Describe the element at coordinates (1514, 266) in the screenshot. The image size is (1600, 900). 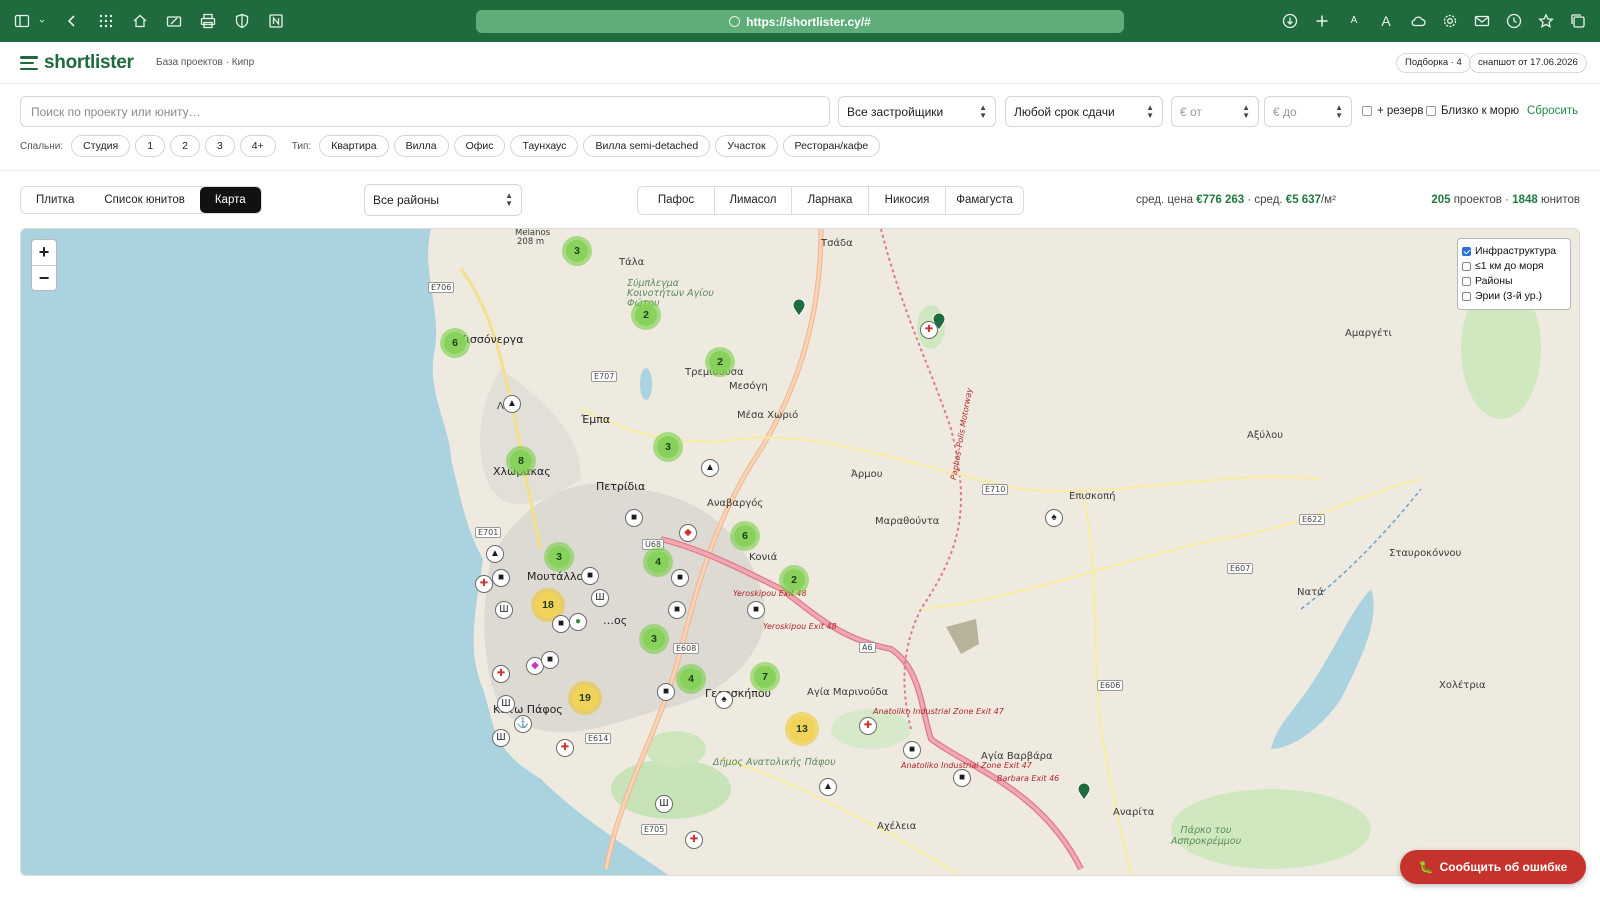
I see `layer-near-sea: ≤1 км до моря` at that location.